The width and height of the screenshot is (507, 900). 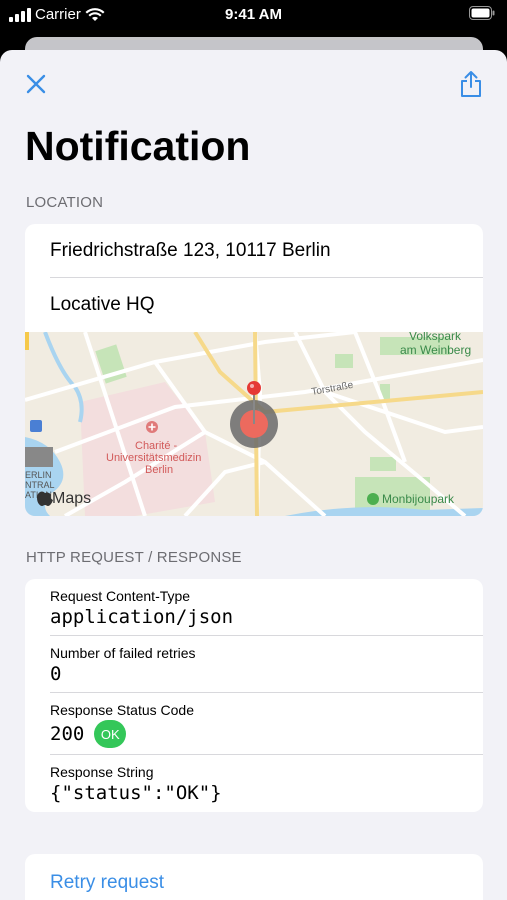 I want to click on pin-highlight, so click(x=252, y=386).